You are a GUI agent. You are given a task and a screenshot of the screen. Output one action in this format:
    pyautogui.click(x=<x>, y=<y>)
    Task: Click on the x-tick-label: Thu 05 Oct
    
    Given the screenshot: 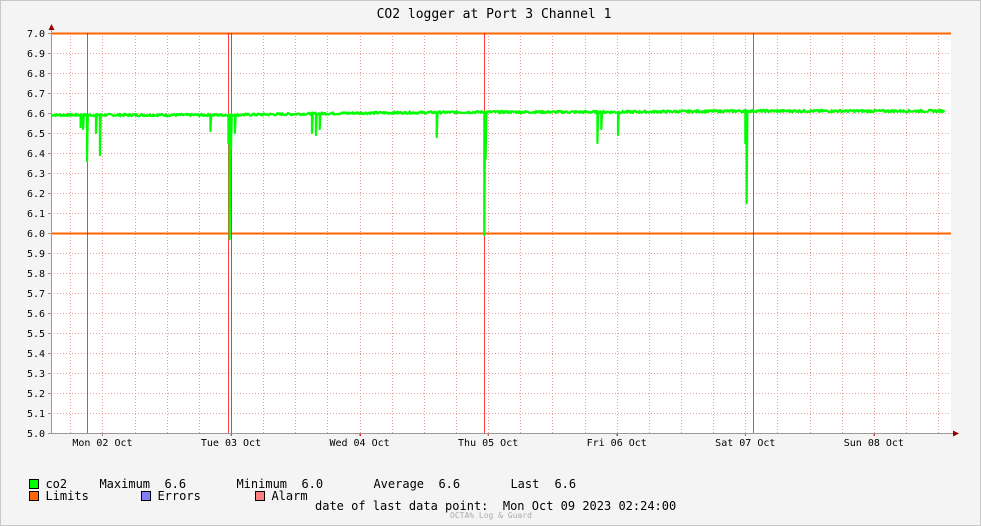 What is the action you would take?
    pyautogui.click(x=488, y=443)
    